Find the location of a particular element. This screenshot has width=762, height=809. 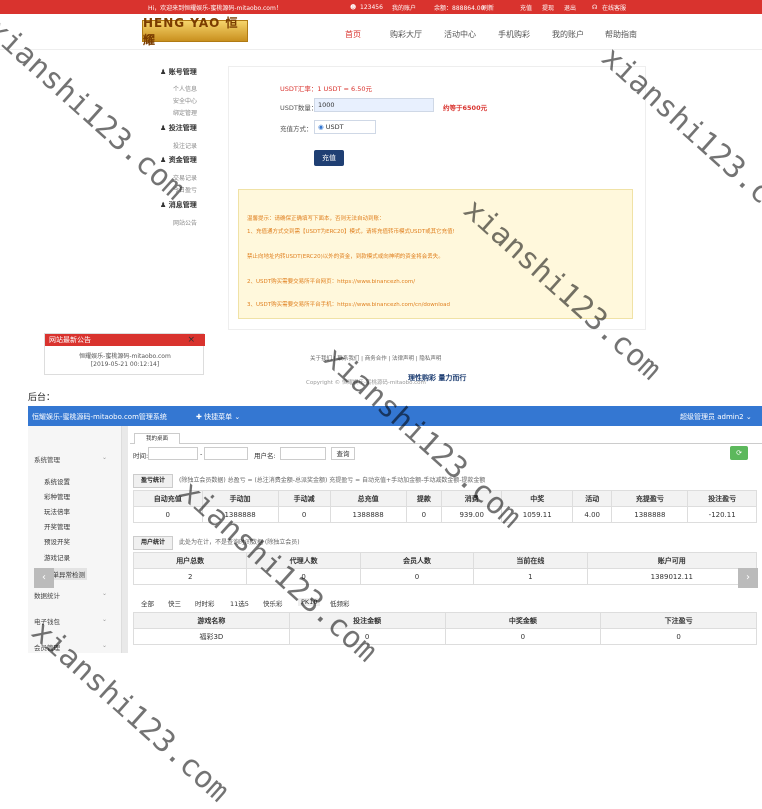

menu-item: 预设开奖 is located at coordinates (57, 541).